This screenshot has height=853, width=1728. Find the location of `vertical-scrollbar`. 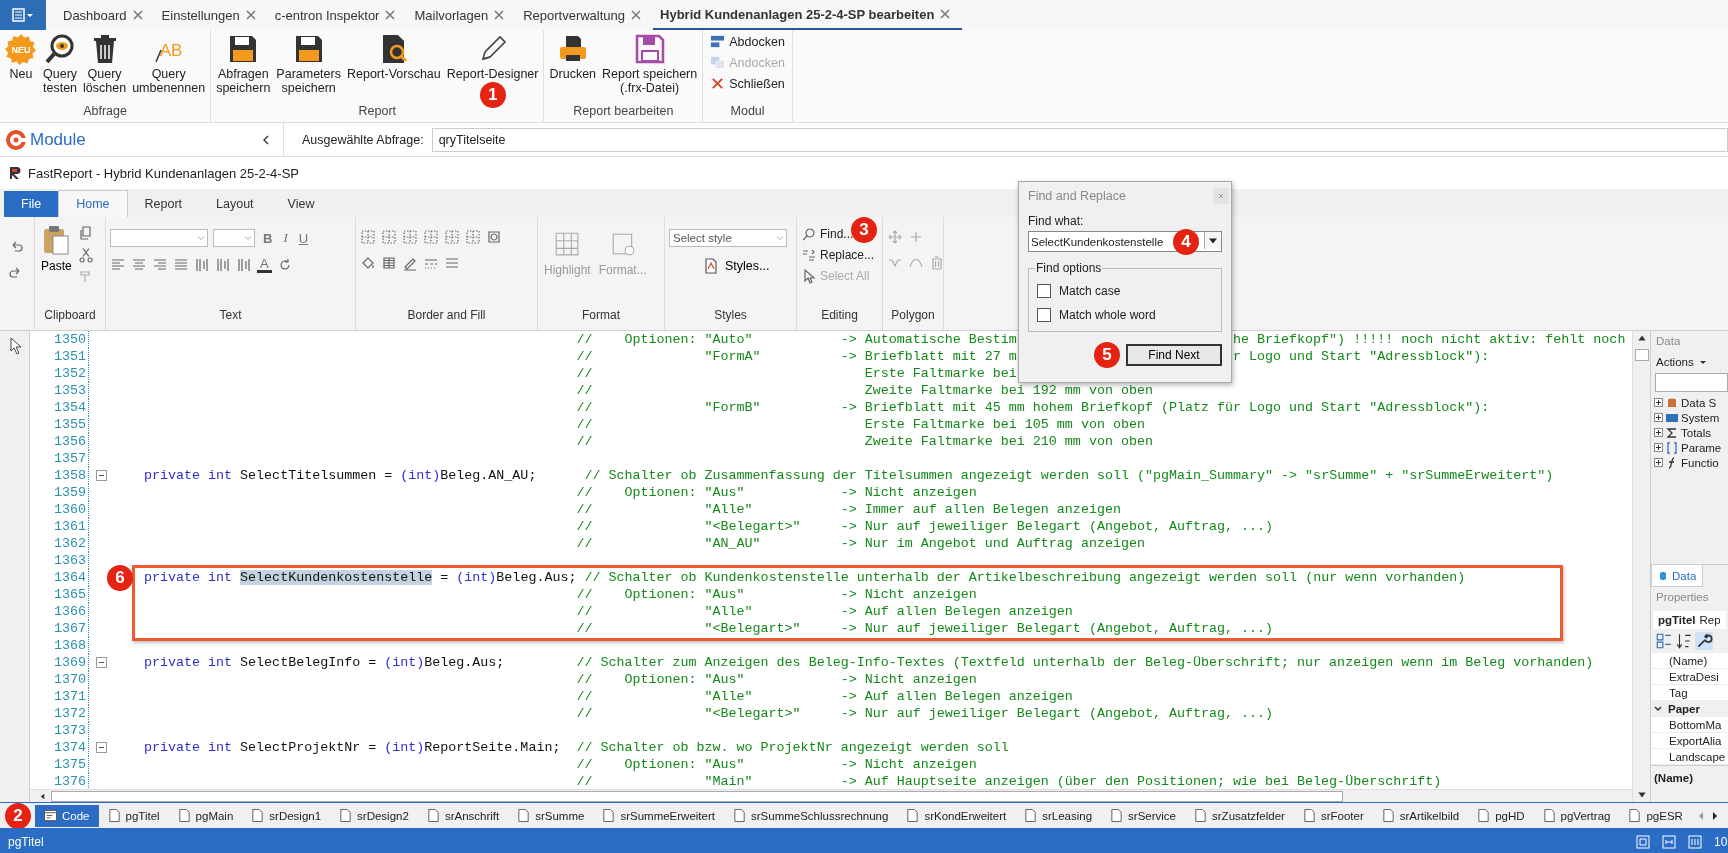

vertical-scrollbar is located at coordinates (1641, 566).